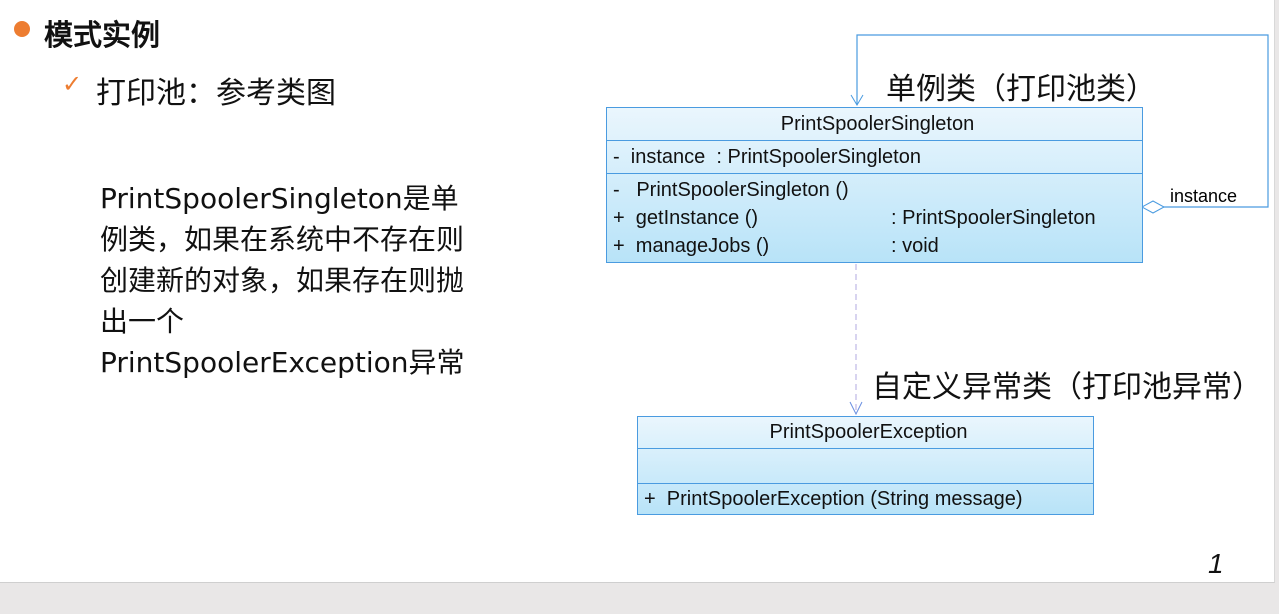 The height and width of the screenshot is (614, 1279). Describe the element at coordinates (776, 246) in the screenshot. I see `operation: + manageJobs (): void` at that location.